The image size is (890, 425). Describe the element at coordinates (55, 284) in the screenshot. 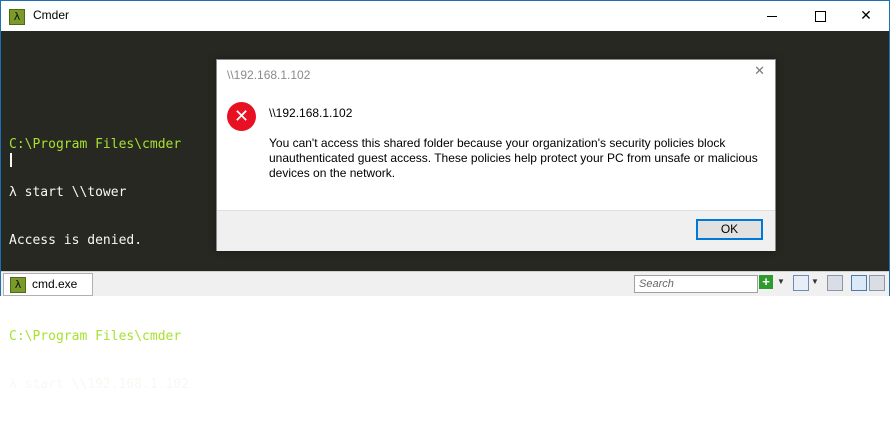

I see `tab-label: cmd.exe` at that location.